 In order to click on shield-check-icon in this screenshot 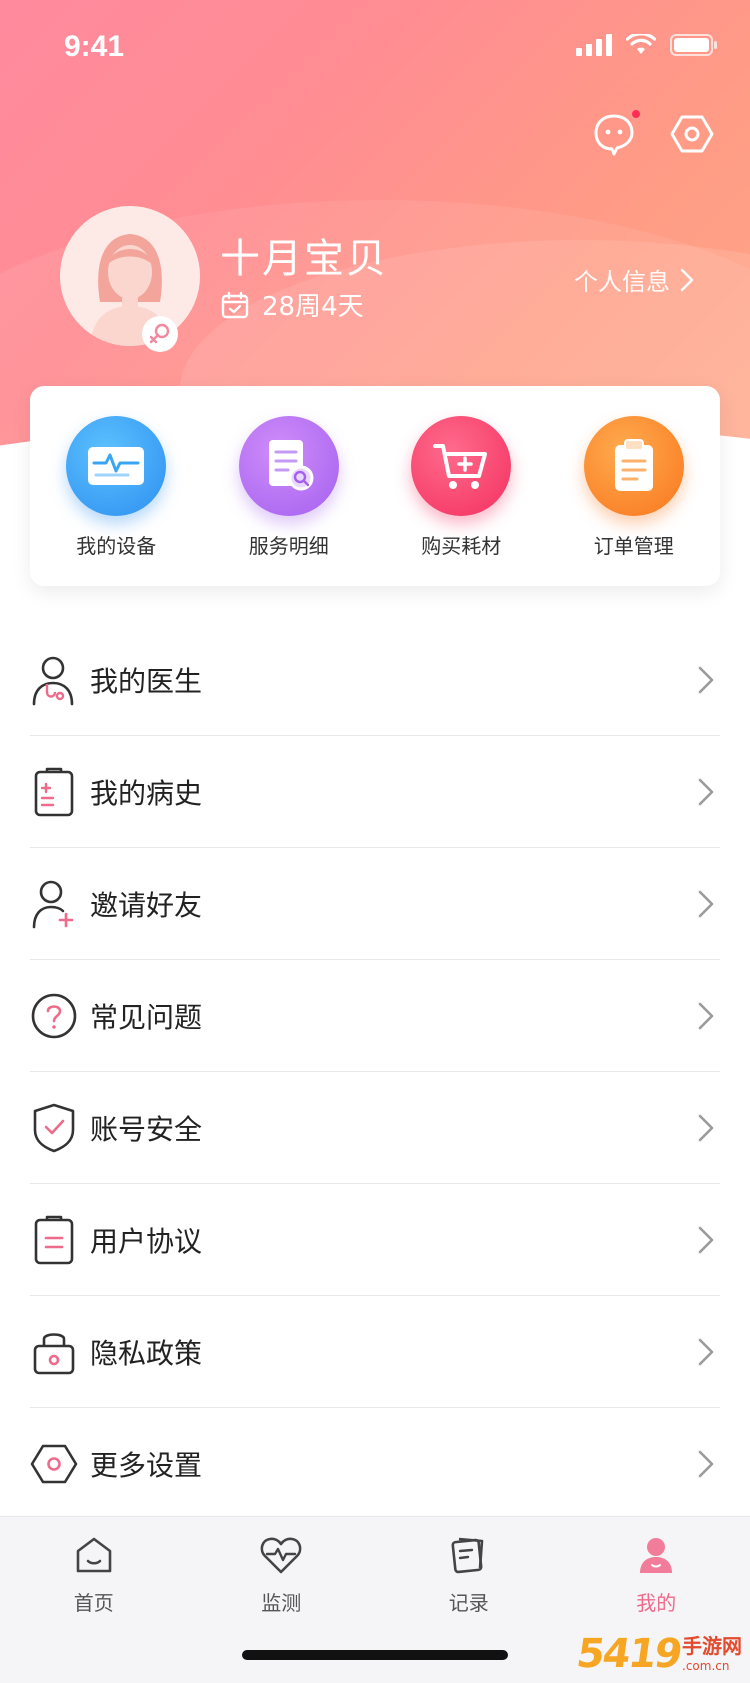, I will do `click(54, 1128)`.